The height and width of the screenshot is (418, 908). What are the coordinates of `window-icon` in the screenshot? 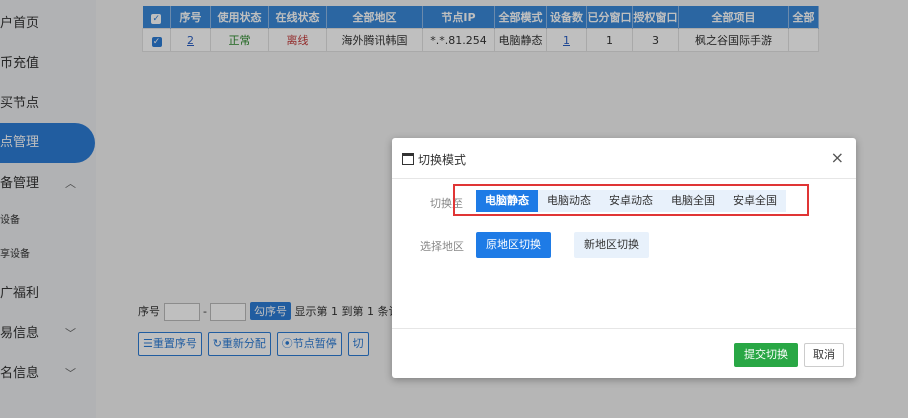 It's located at (408, 159).